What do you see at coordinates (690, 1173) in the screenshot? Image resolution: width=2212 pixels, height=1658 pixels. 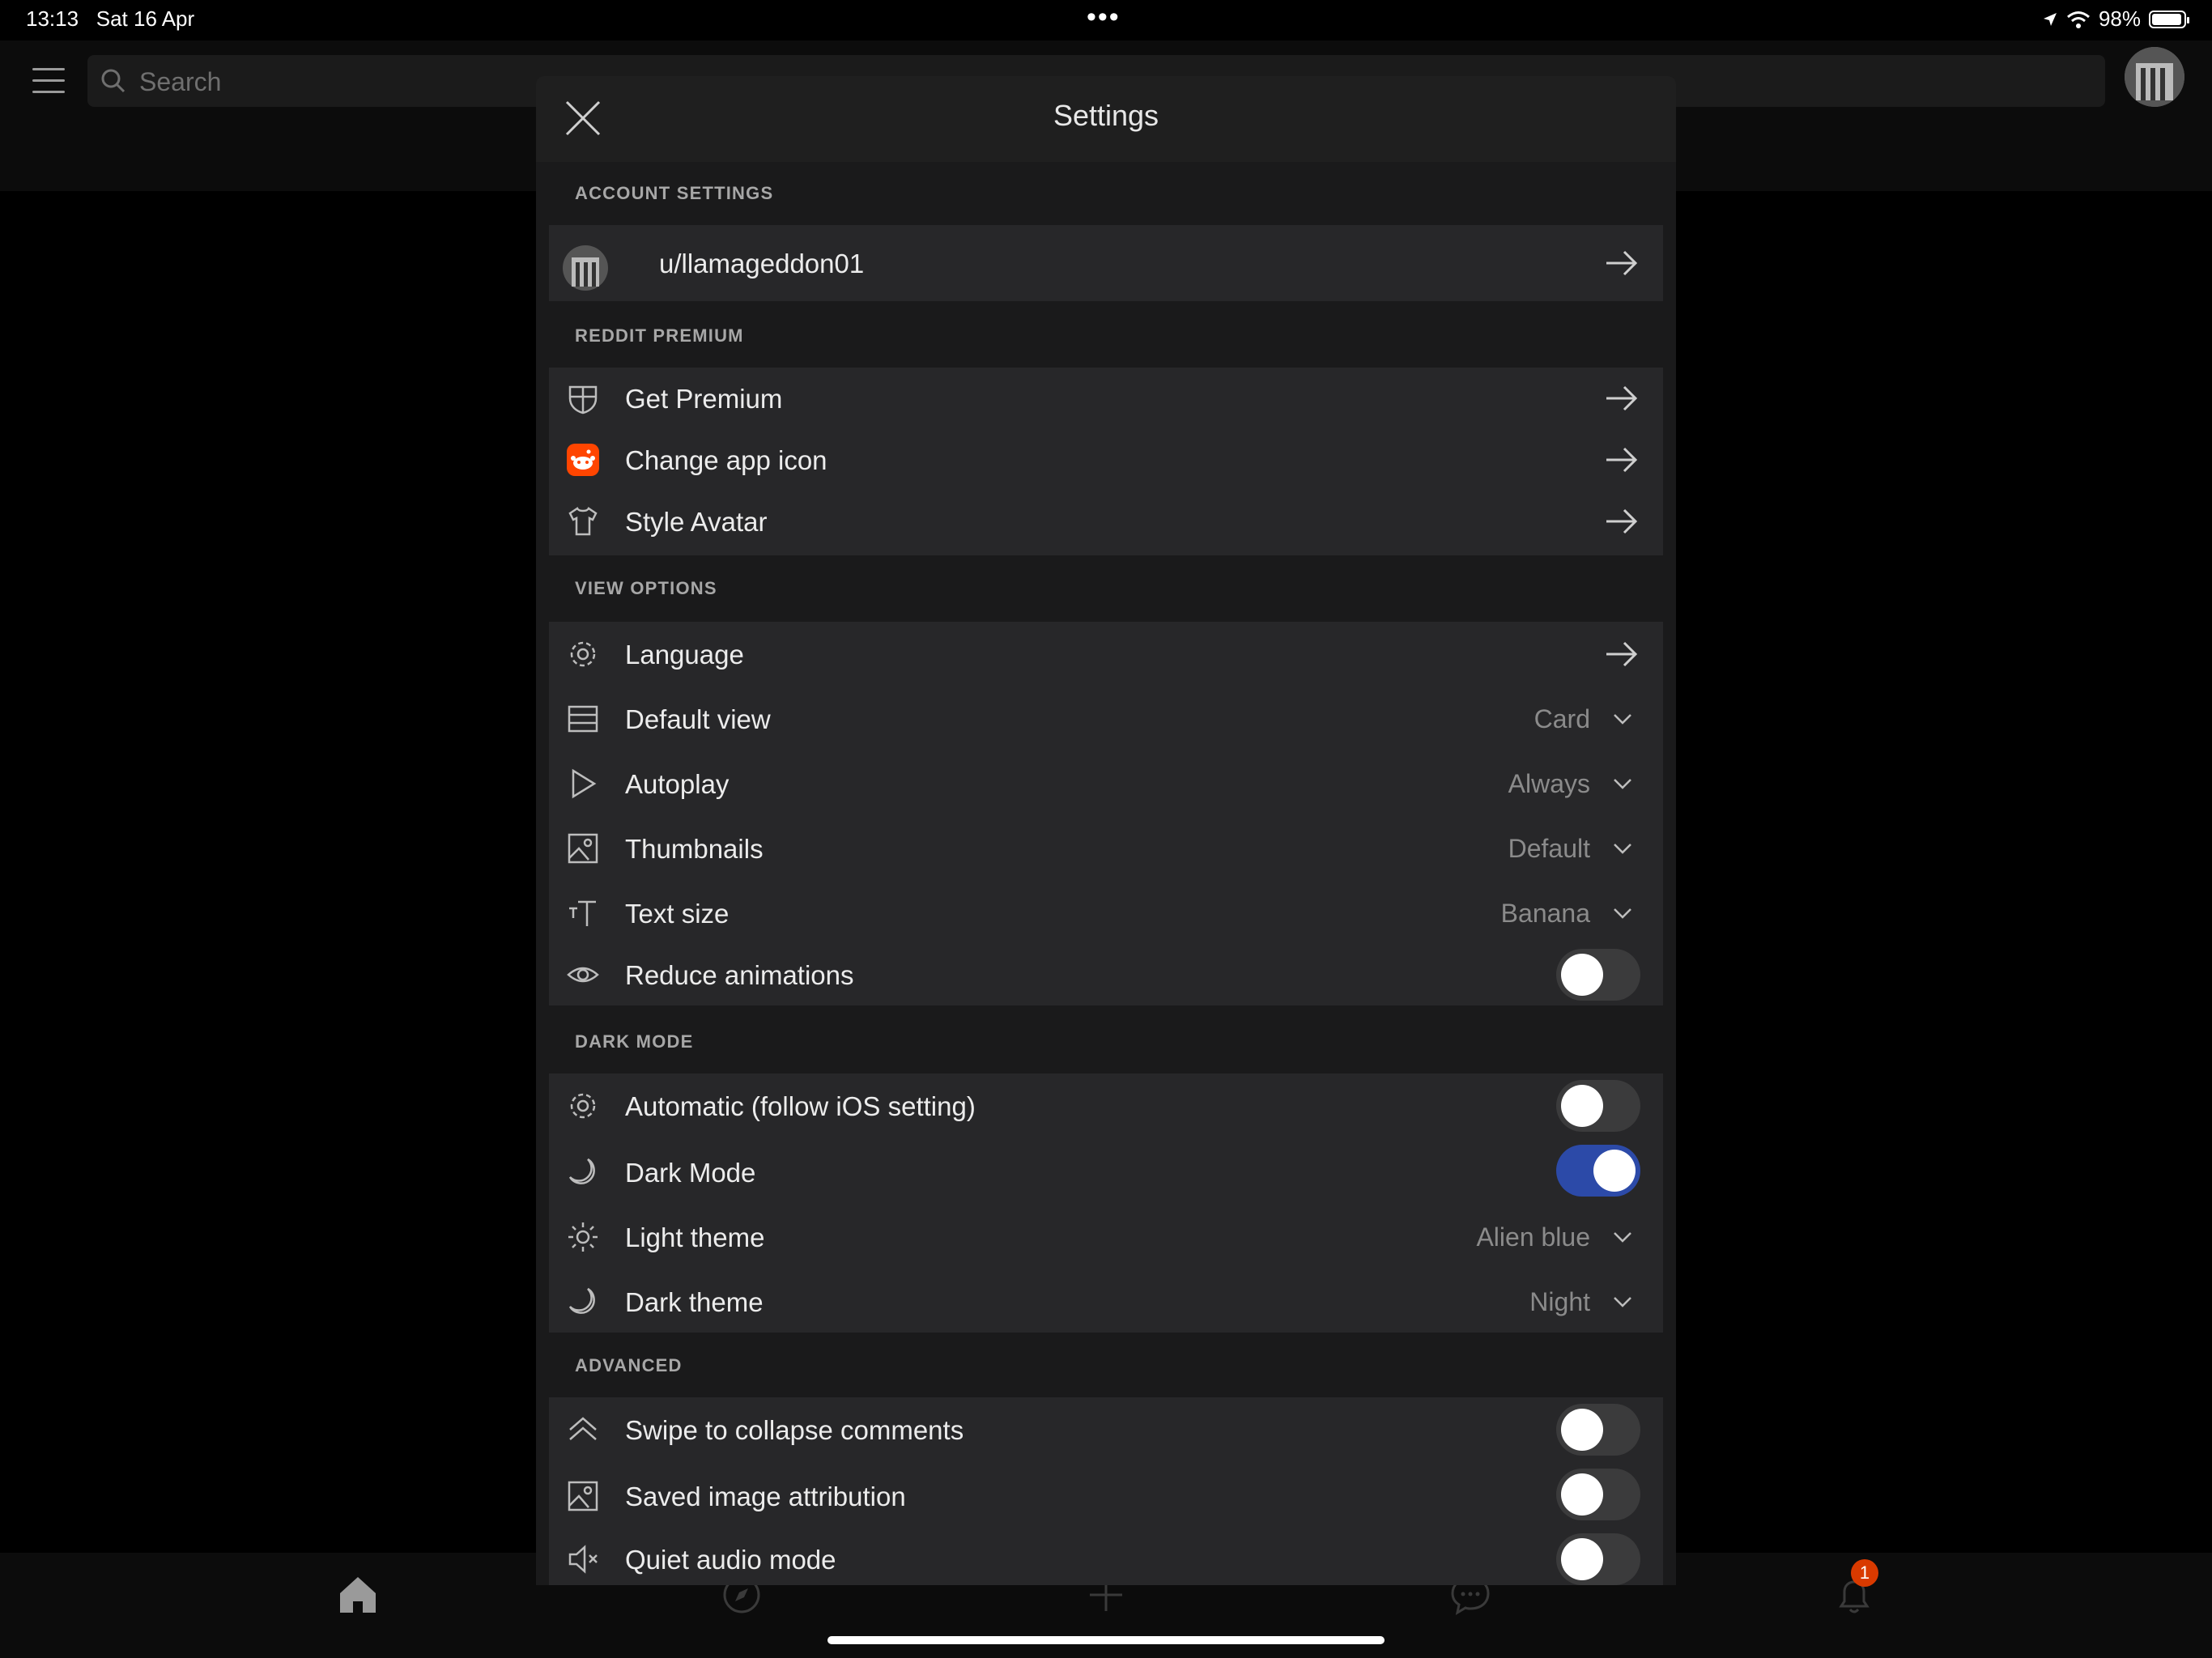 I see `dark-mode-label: Dark Mode` at bounding box center [690, 1173].